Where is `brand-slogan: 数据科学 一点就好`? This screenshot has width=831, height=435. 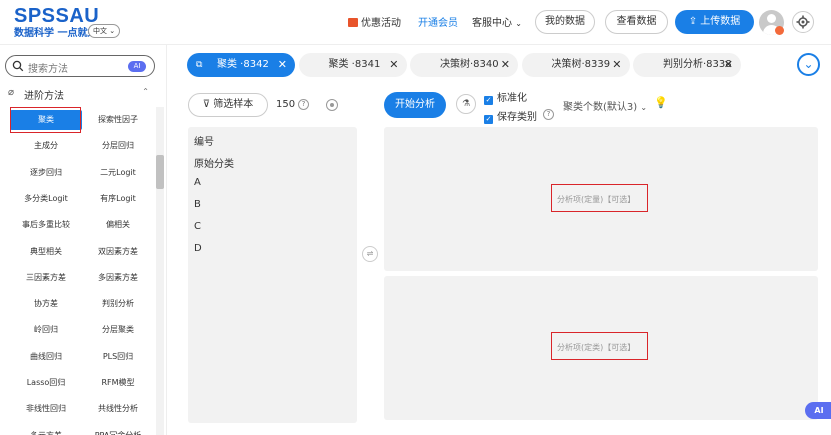
brand-slogan: 数据科学 一点就好 is located at coordinates (56, 33).